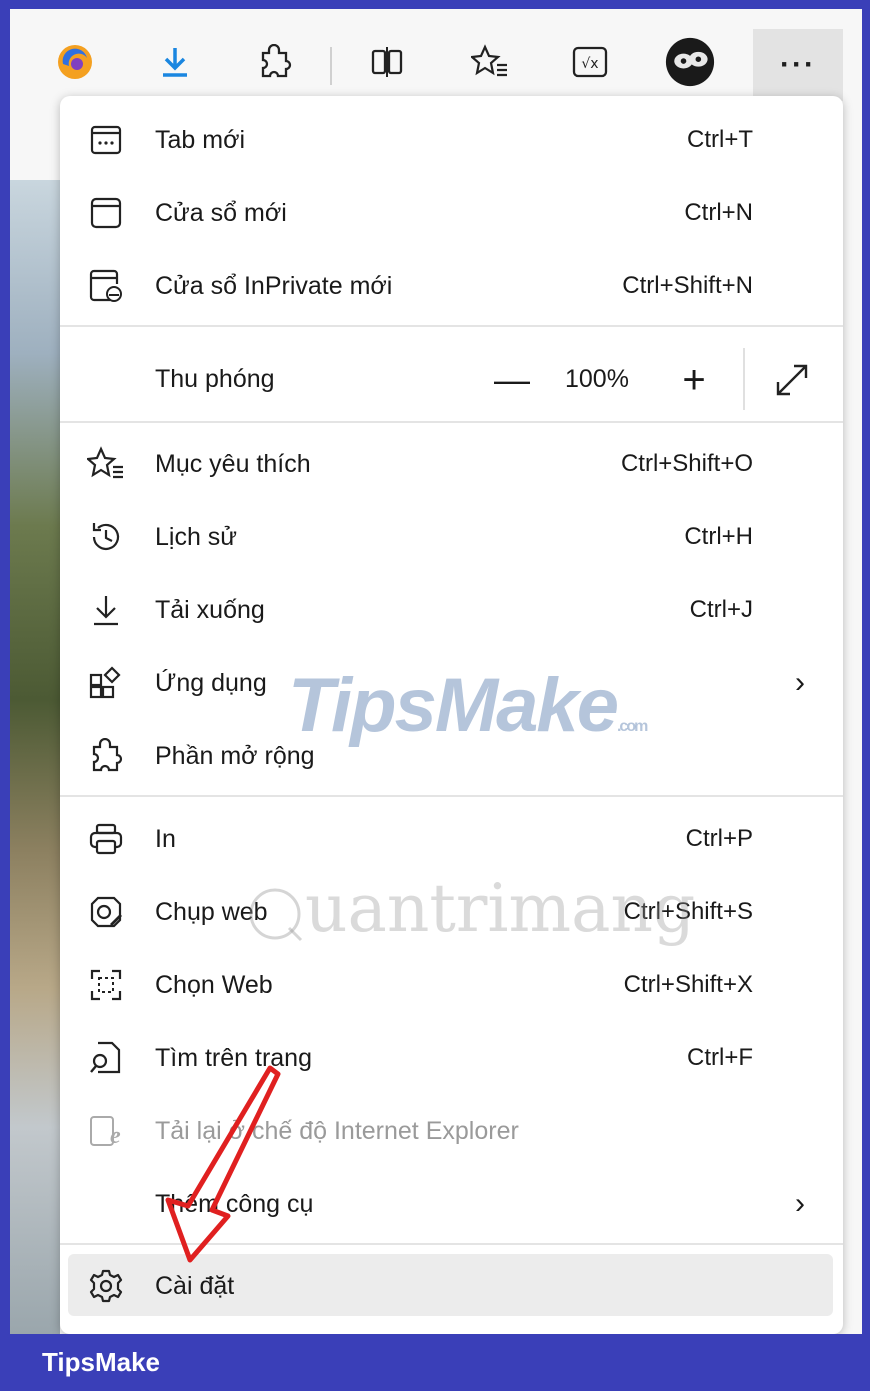 The height and width of the screenshot is (1391, 870). Describe the element at coordinates (718, 212) in the screenshot. I see `menu-item-shortcut: Ctrl+N` at that location.